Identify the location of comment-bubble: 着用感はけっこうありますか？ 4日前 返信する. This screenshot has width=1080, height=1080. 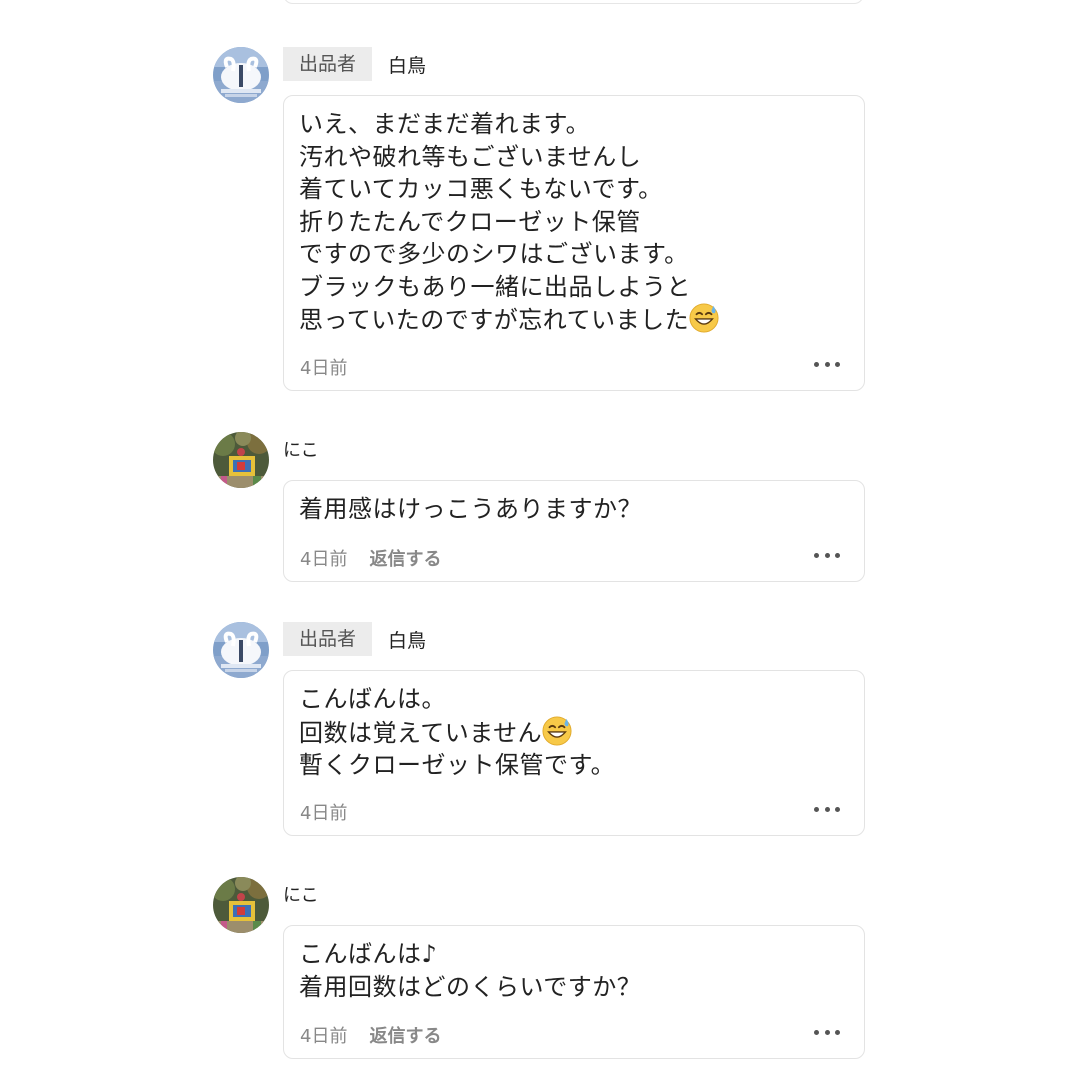
(574, 531).